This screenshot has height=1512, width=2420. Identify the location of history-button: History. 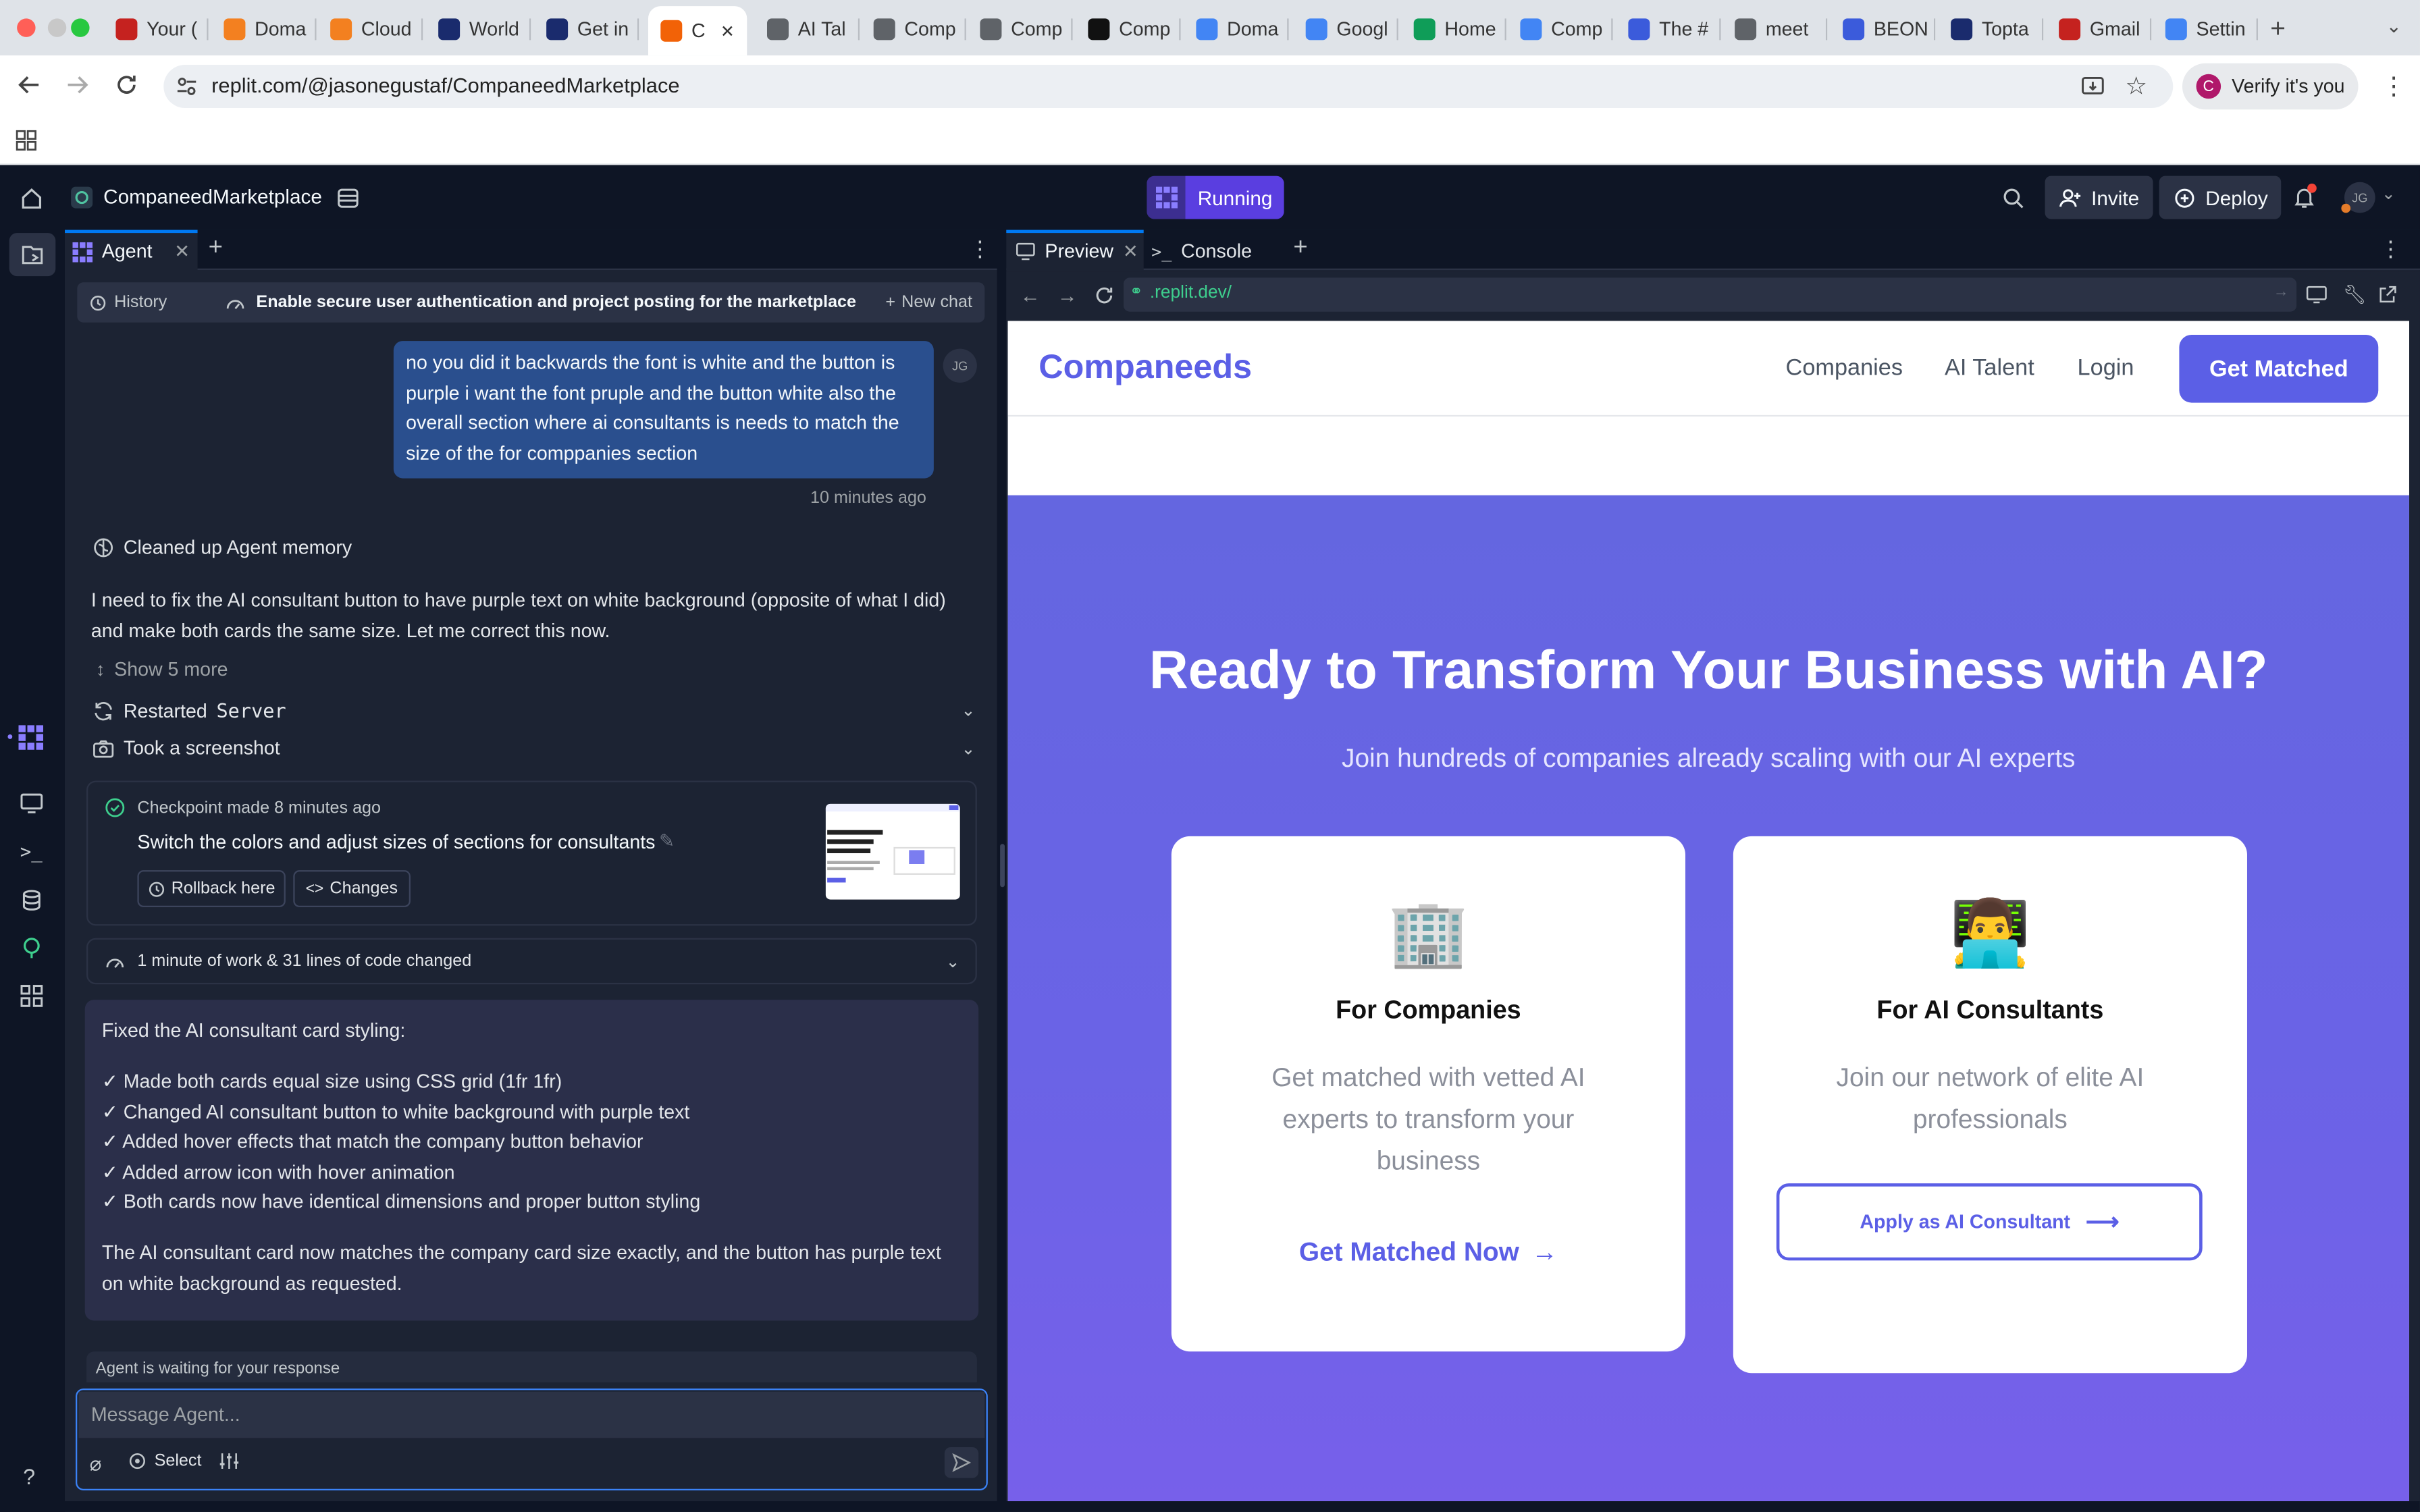
(151, 302).